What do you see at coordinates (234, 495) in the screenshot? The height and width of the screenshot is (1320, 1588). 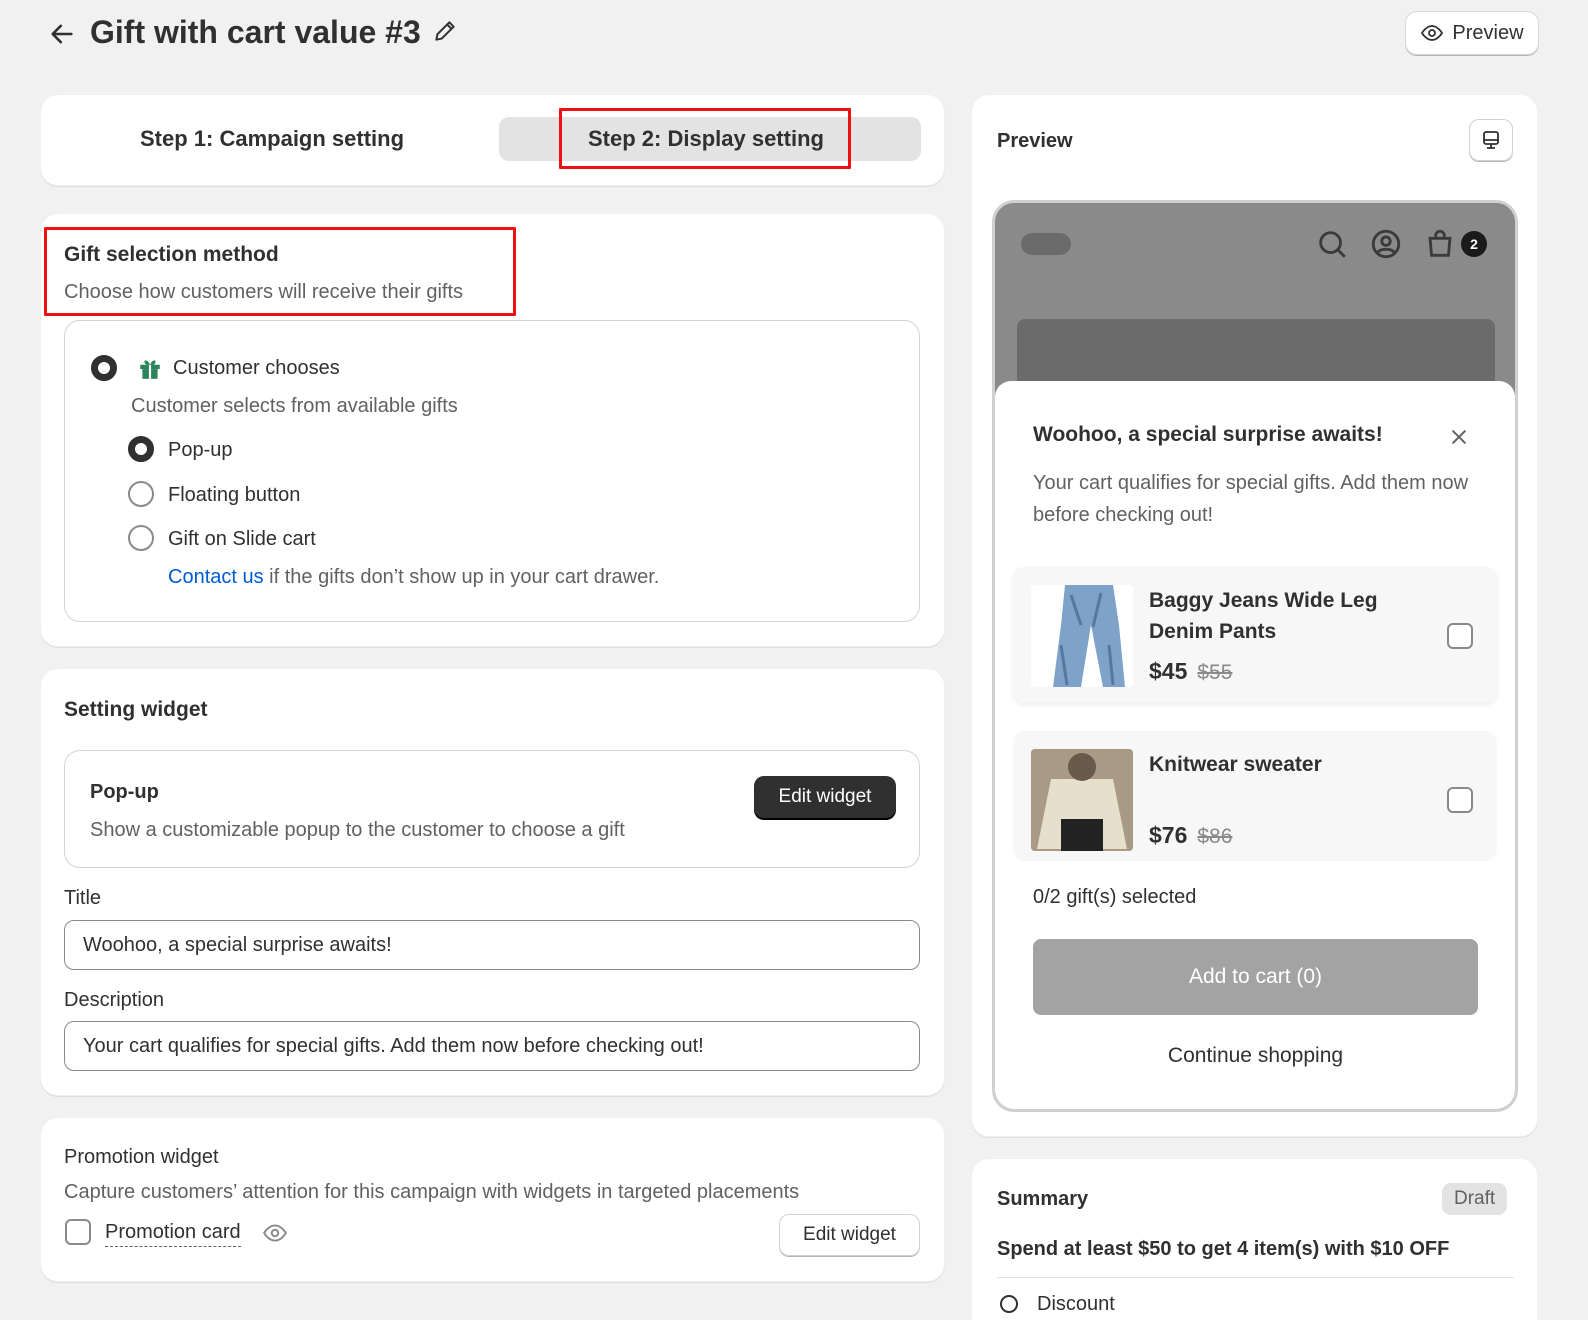 I see `floating-button-label: Floating button` at bounding box center [234, 495].